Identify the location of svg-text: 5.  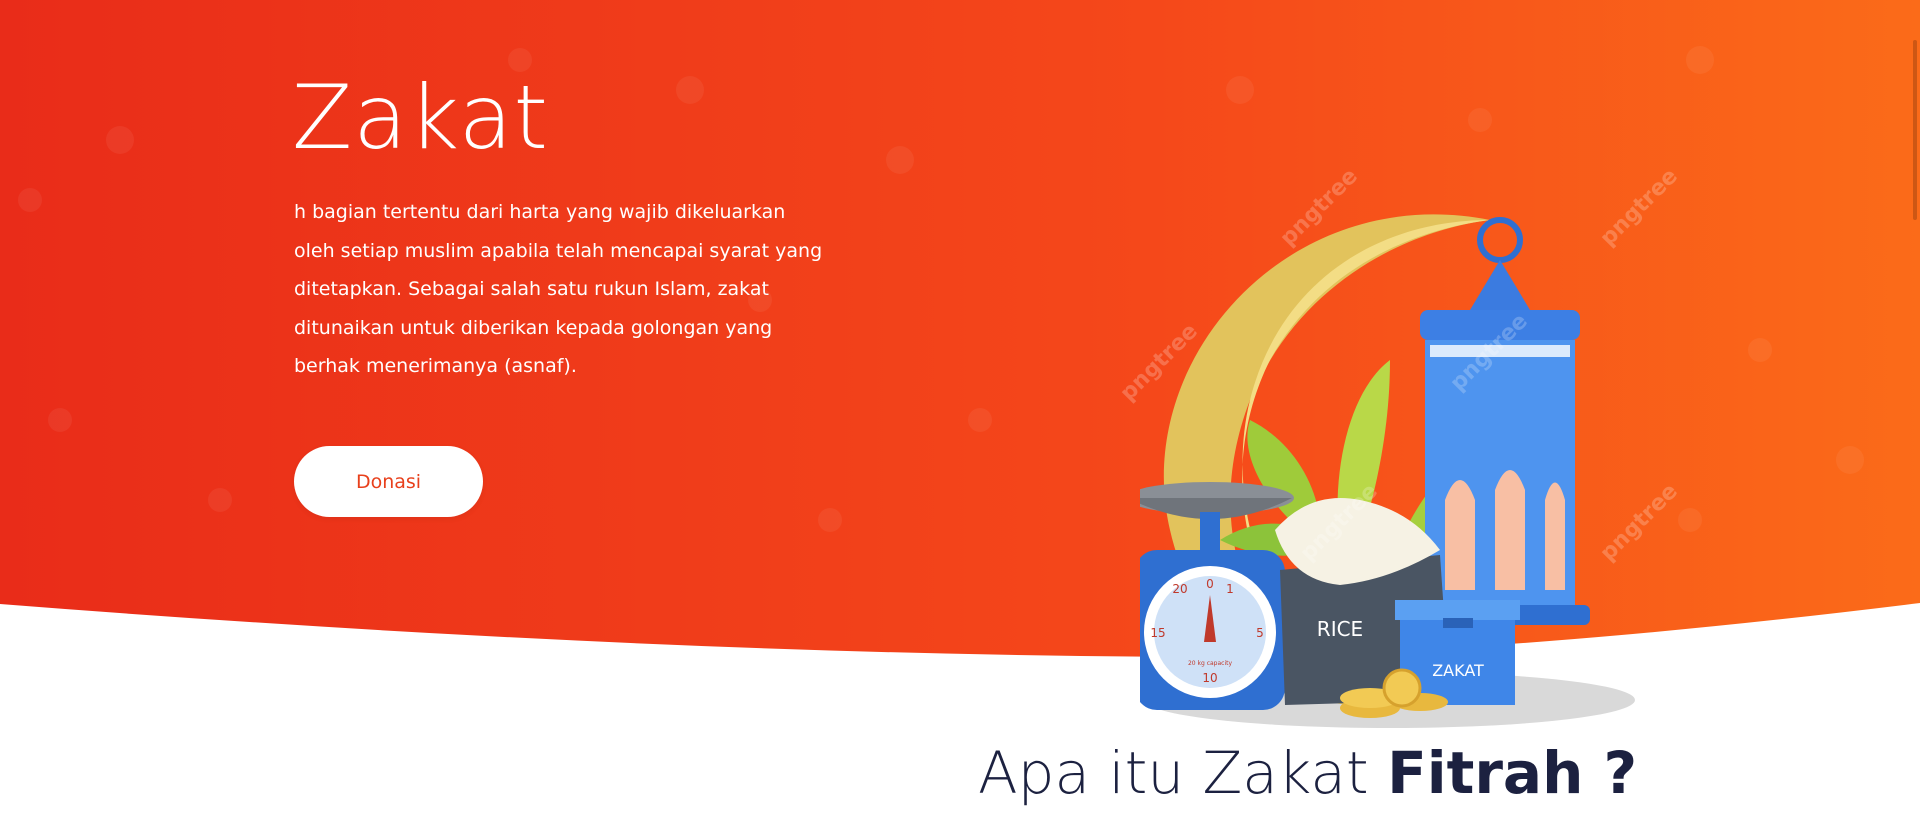
(1260, 633).